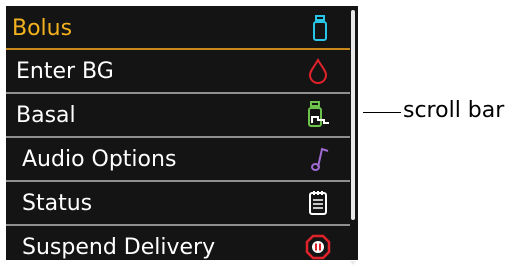 Image resolution: width=517 pixels, height=270 pixels. What do you see at coordinates (46, 115) in the screenshot?
I see `menu-item-label: Basal` at bounding box center [46, 115].